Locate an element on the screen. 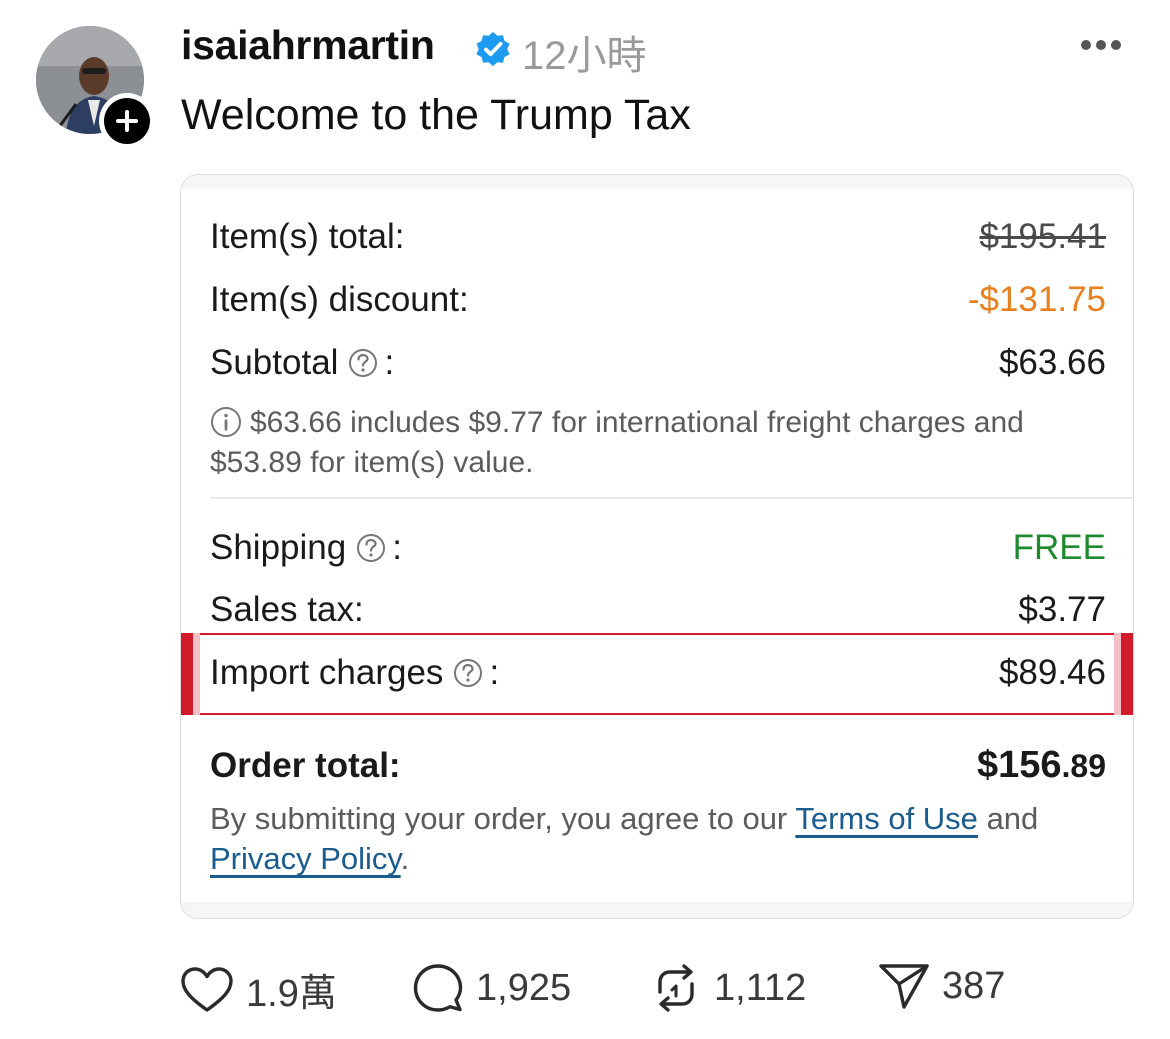  import-colon: : is located at coordinates (494, 672).